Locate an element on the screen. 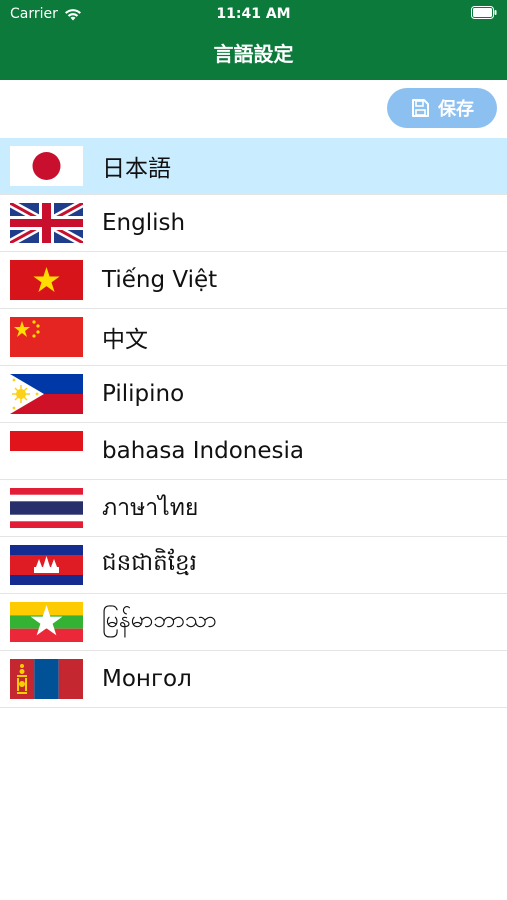 The image size is (507, 900). vietnam-flag-icon is located at coordinates (46, 280).